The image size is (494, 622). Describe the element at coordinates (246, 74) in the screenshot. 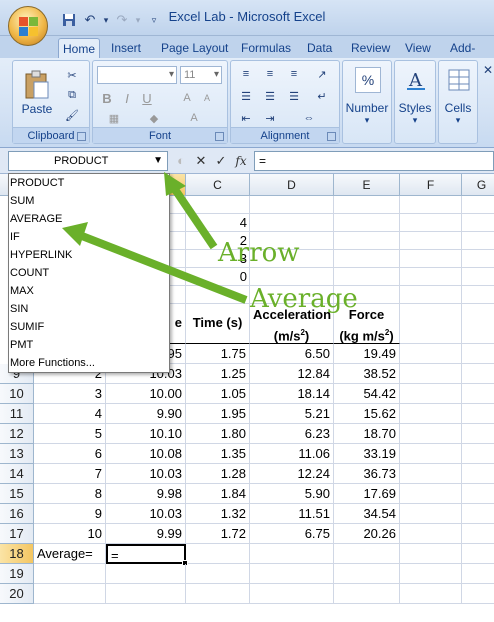

I see `align-top-icon: ≡` at that location.